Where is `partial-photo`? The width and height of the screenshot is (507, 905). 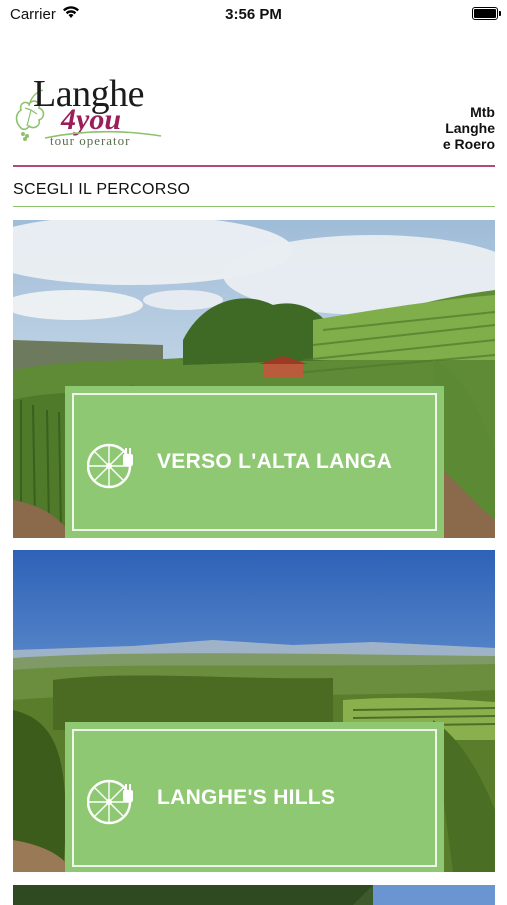 partial-photo is located at coordinates (254, 895).